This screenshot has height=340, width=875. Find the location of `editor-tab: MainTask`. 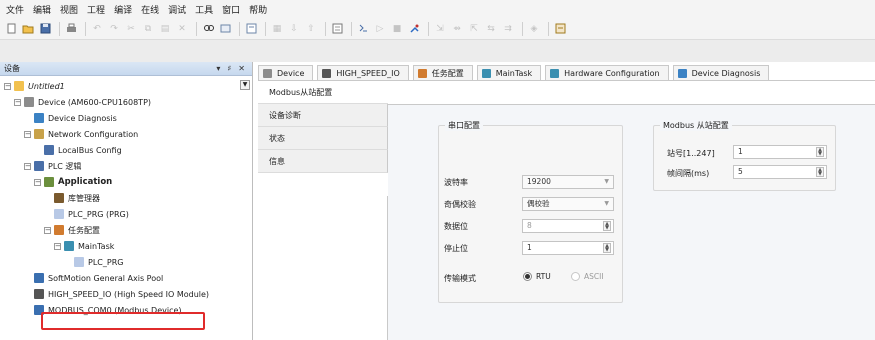

editor-tab: MainTask is located at coordinates (509, 72).